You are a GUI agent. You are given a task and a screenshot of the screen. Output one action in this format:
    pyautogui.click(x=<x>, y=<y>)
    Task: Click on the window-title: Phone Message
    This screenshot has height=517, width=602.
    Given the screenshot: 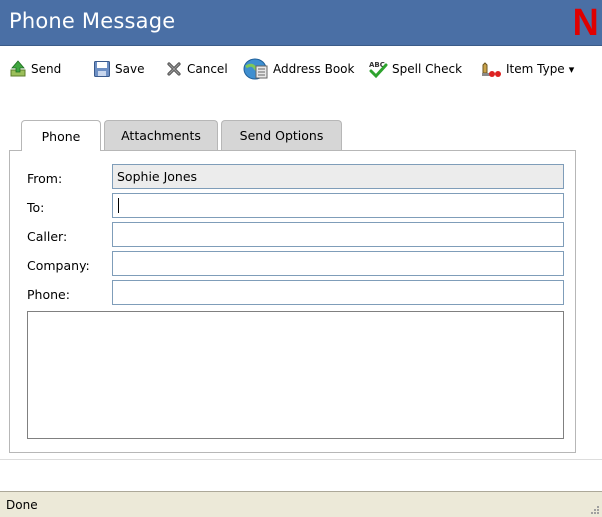 What is the action you would take?
    pyautogui.click(x=92, y=21)
    